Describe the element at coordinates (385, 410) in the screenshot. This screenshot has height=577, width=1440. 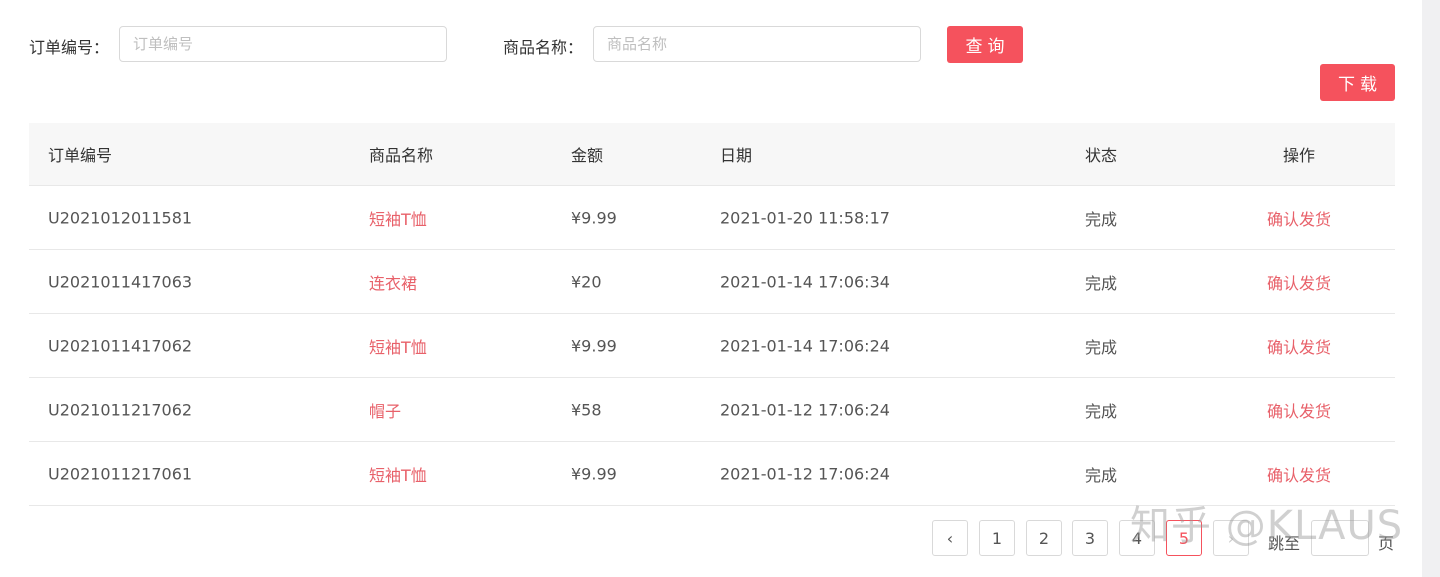
I see `product-link: 帽子` at that location.